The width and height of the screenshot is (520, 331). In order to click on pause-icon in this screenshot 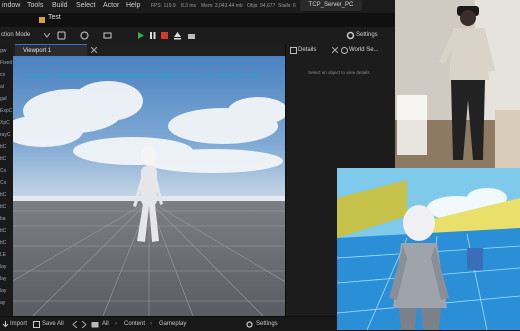, I will do `click(152, 35)`.